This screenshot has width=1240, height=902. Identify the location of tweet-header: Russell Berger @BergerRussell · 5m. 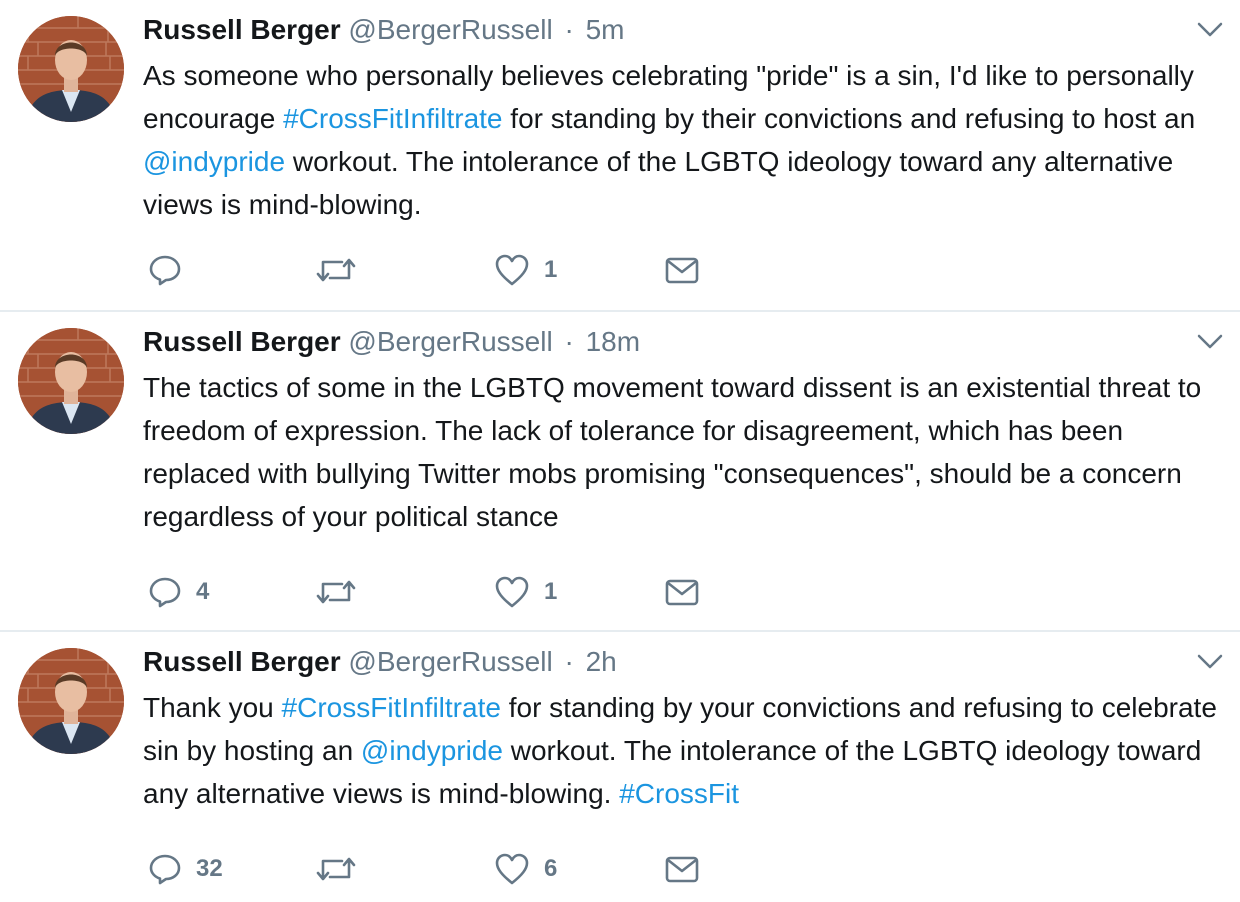
(384, 30).